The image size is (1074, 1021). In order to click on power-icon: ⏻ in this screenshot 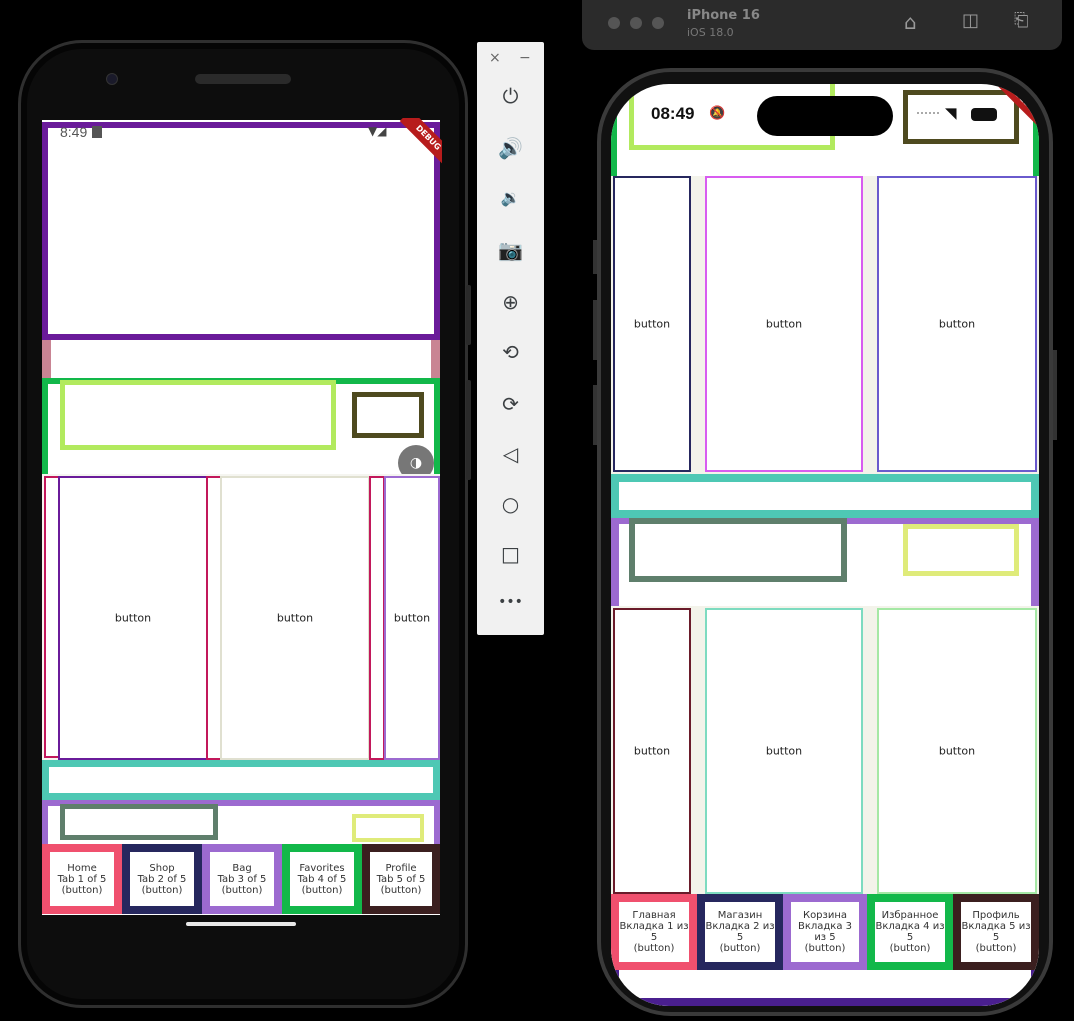, I will do `click(510, 96)`.